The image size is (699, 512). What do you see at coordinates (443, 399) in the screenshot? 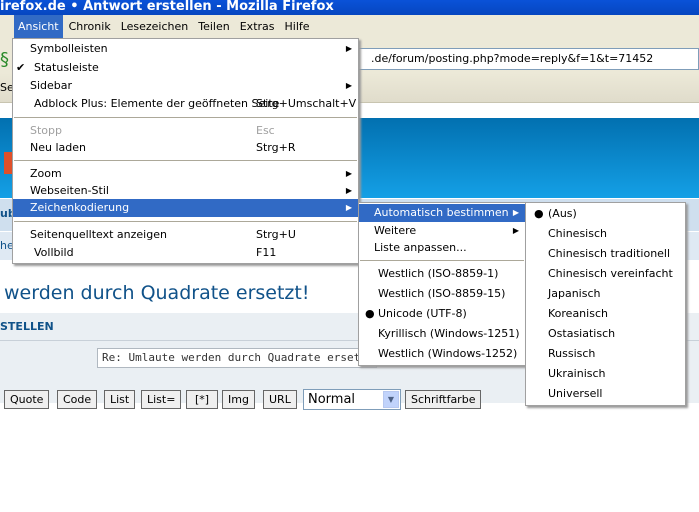
I see `font-color-button: Schriftfarbe` at bounding box center [443, 399].